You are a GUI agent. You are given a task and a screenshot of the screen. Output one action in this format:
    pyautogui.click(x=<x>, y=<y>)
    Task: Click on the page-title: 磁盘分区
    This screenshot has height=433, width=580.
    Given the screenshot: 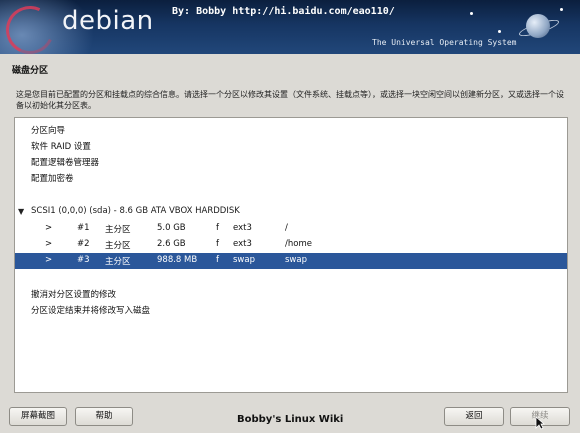 What is the action you would take?
    pyautogui.click(x=30, y=71)
    